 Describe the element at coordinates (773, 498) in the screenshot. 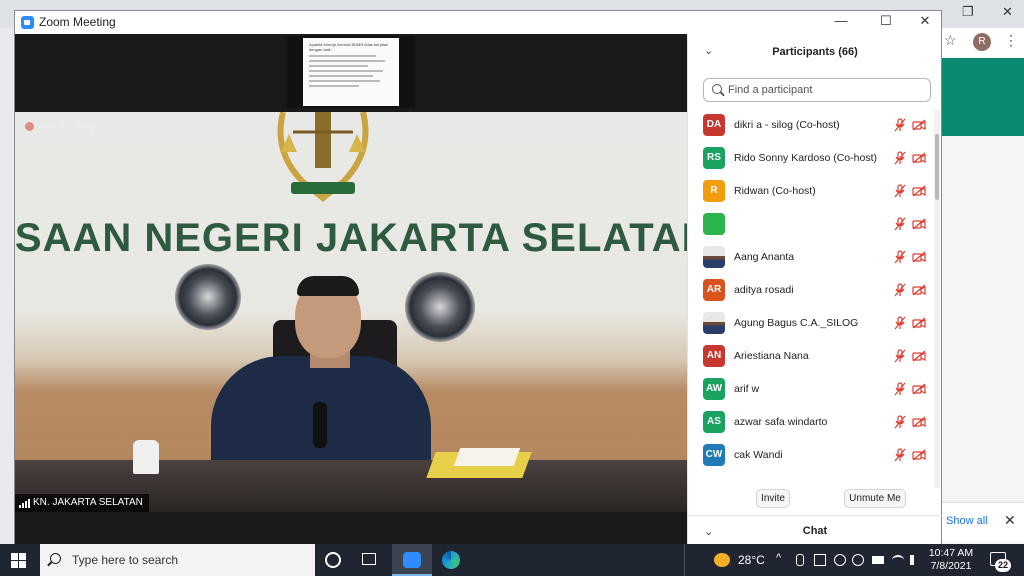

I see `invite-button: Invite` at that location.